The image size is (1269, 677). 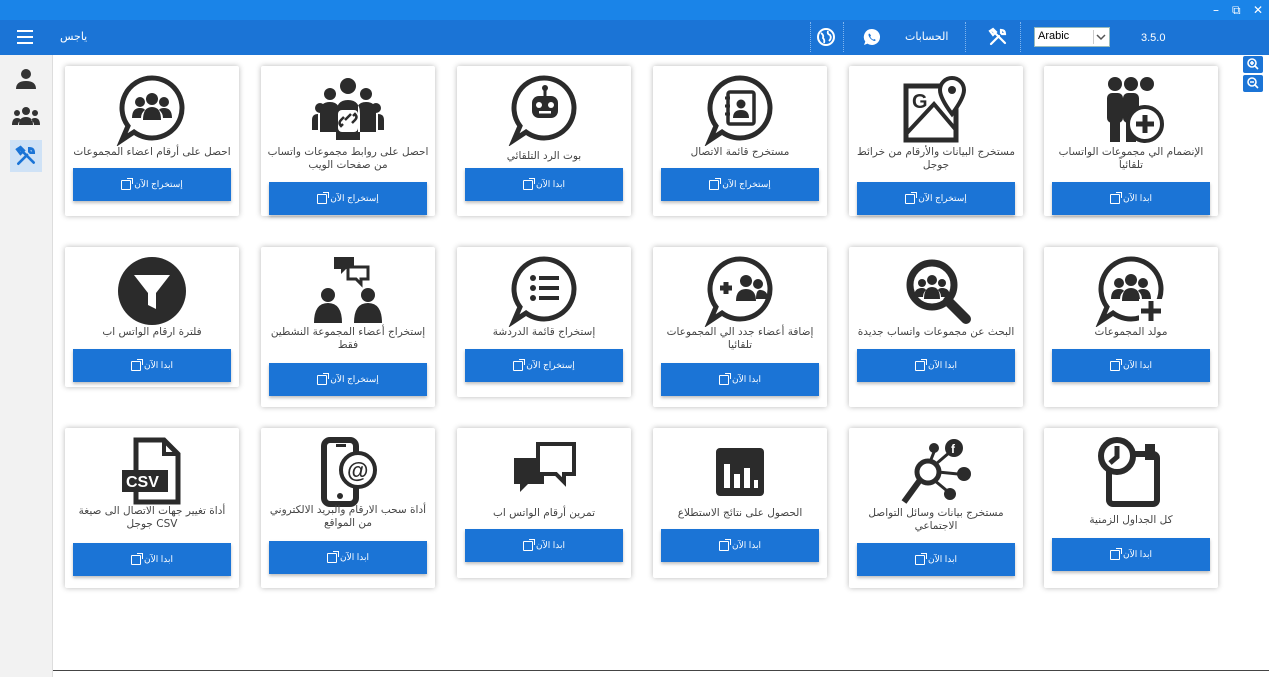 What do you see at coordinates (1153, 38) in the screenshot?
I see `version-label: 3.5.0` at bounding box center [1153, 38].